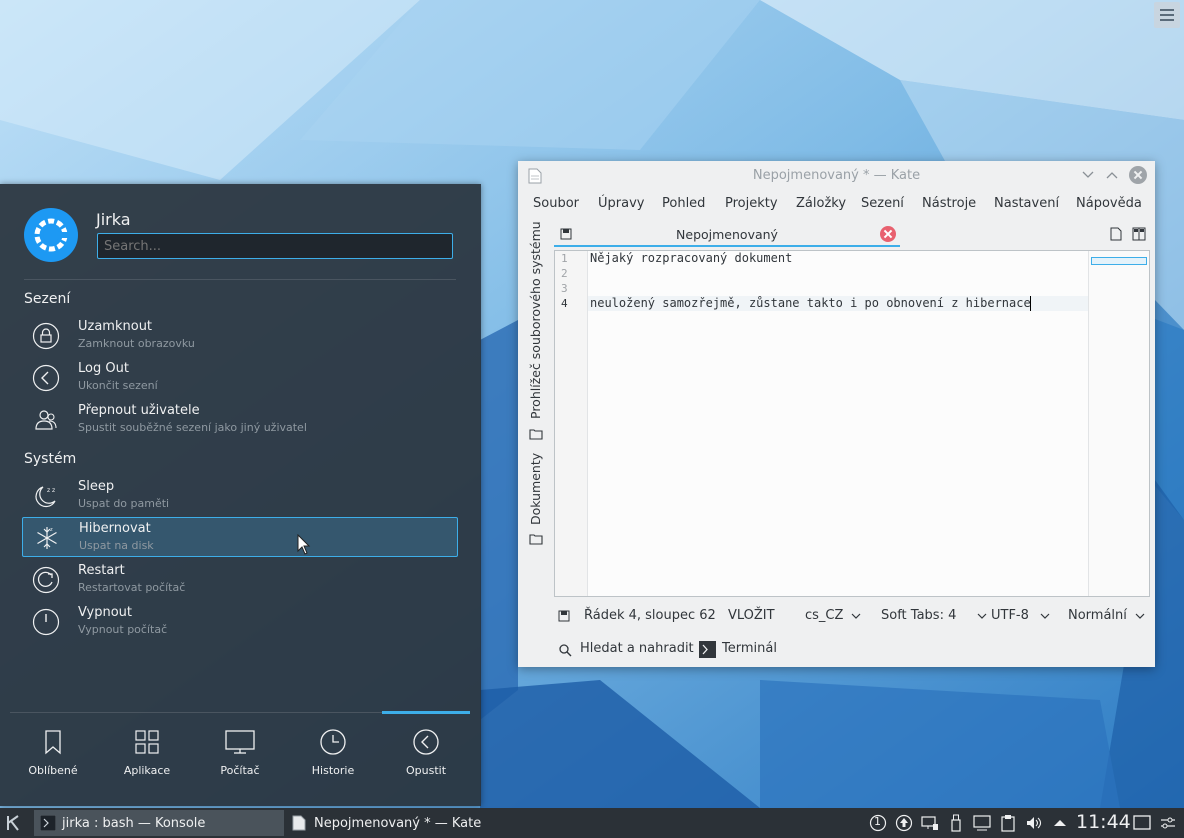 Image resolution: width=1184 pixels, height=838 pixels. What do you see at coordinates (139, 410) in the screenshot?
I see `action-label: Přepnout uživatele` at bounding box center [139, 410].